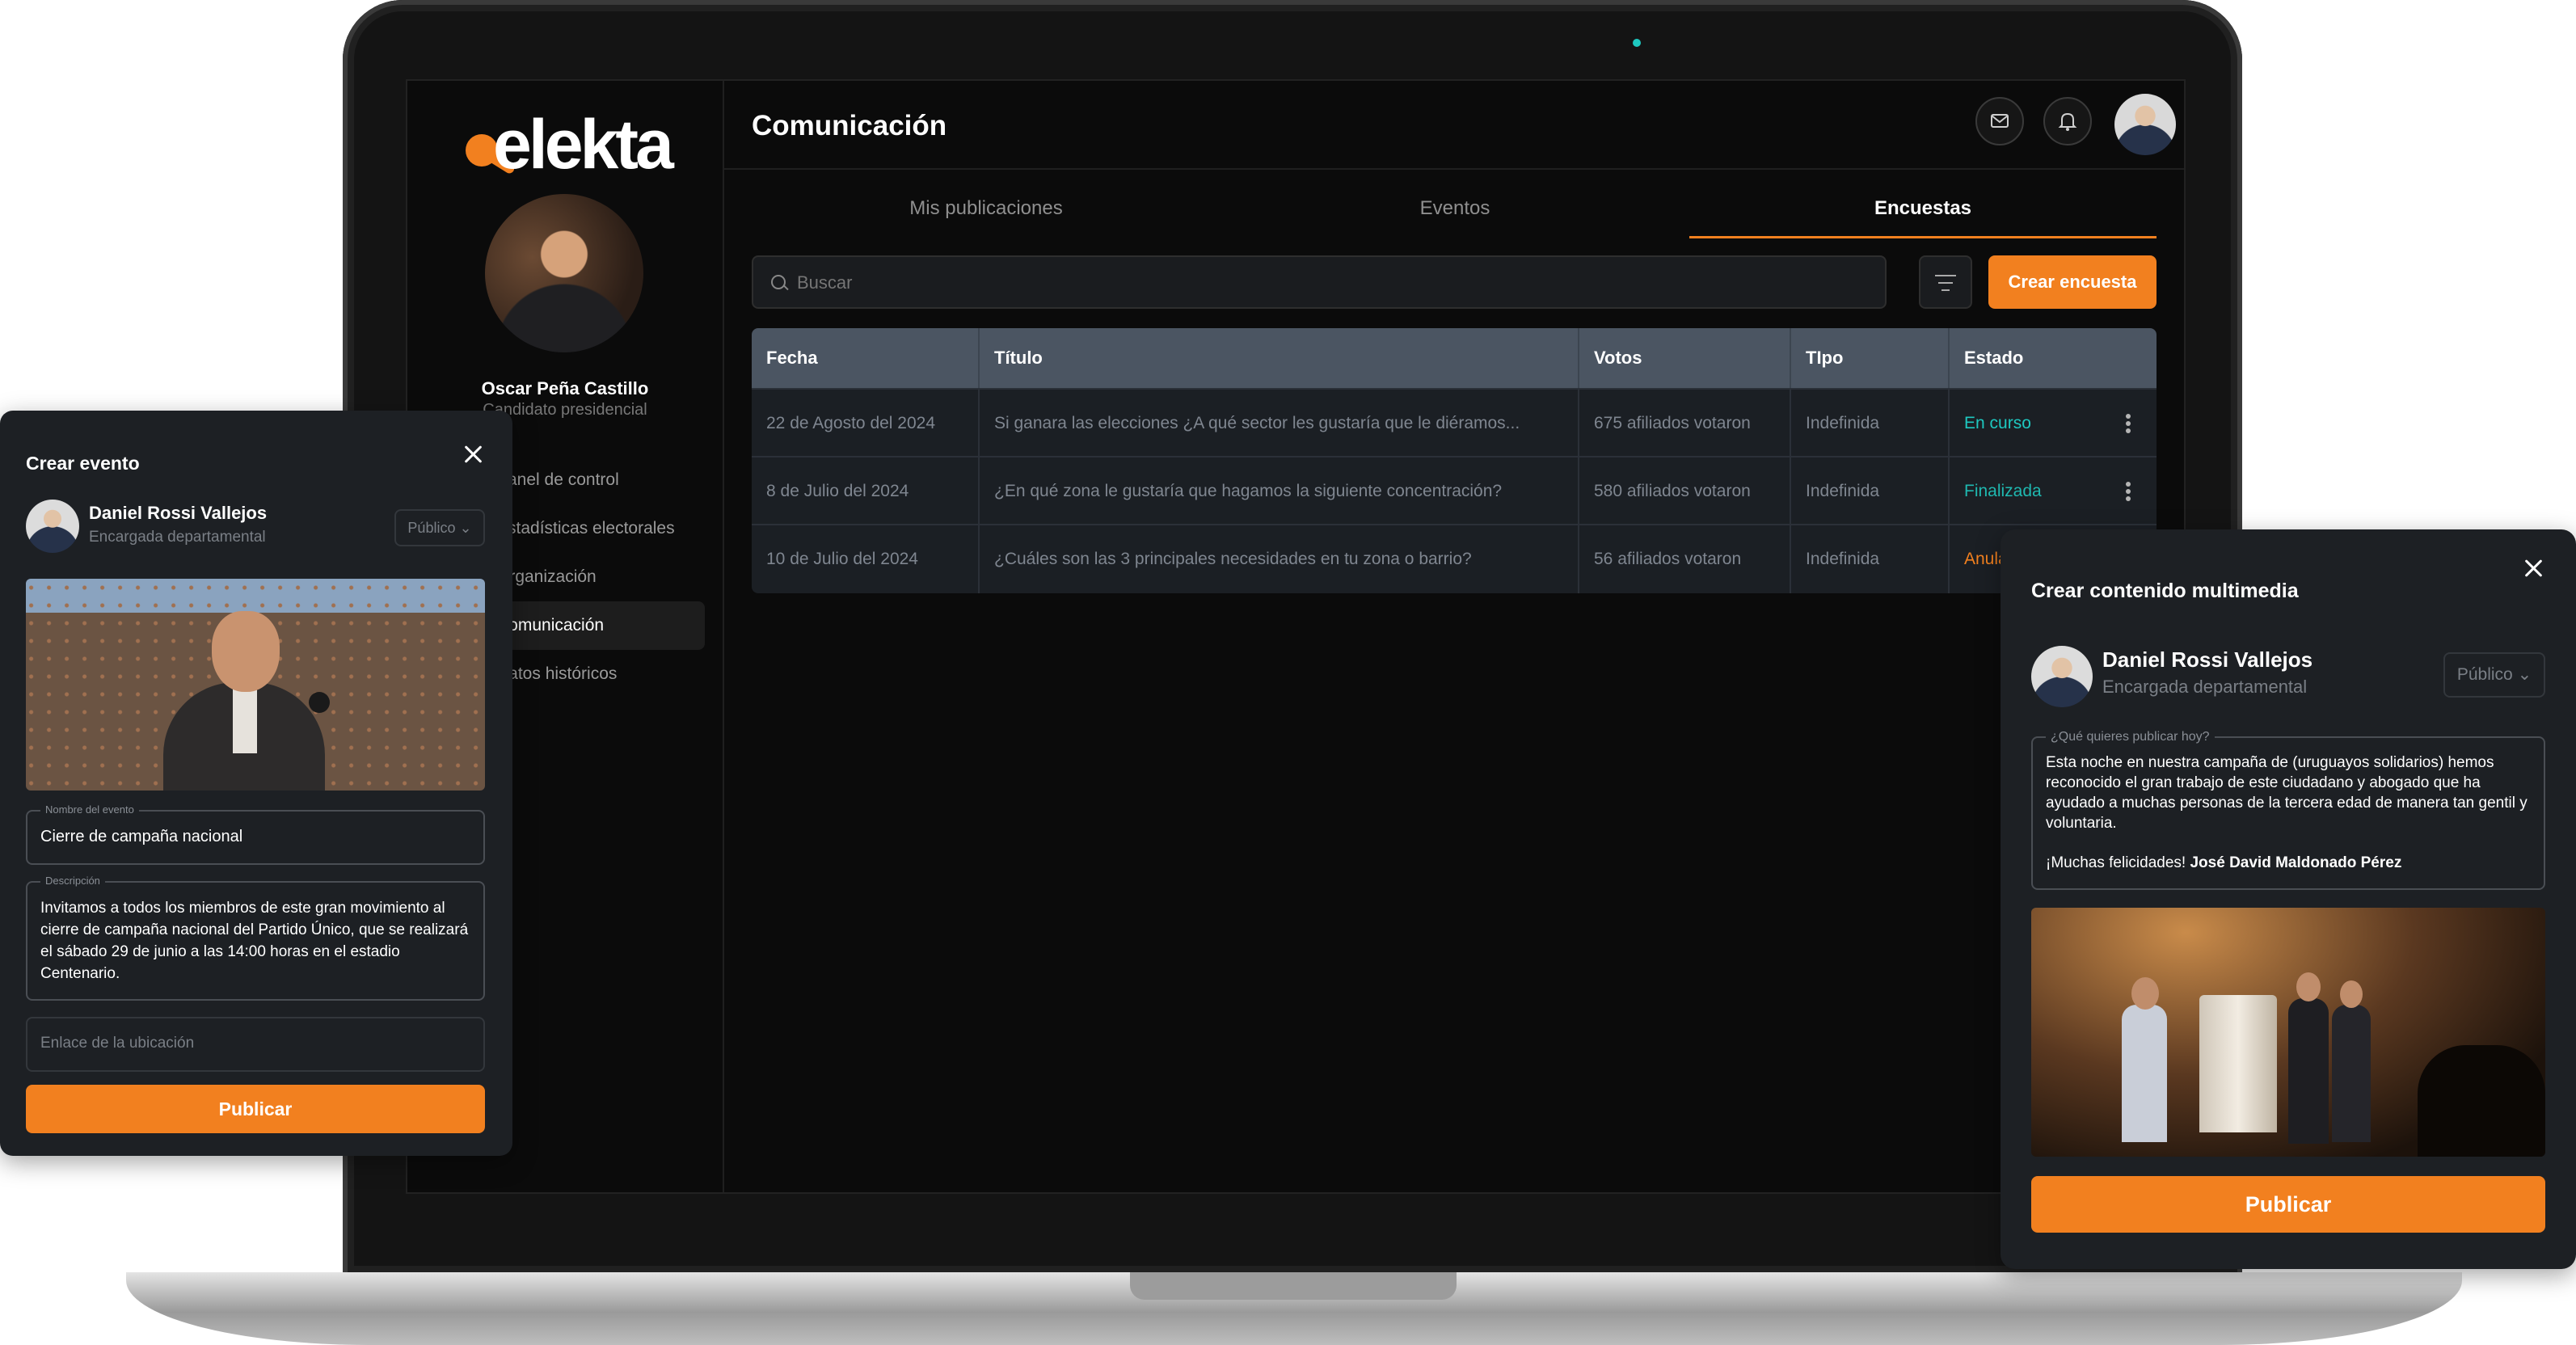 This screenshot has width=2576, height=1345. I want to click on event-name-value: Cierre de campaña nacional, so click(141, 836).